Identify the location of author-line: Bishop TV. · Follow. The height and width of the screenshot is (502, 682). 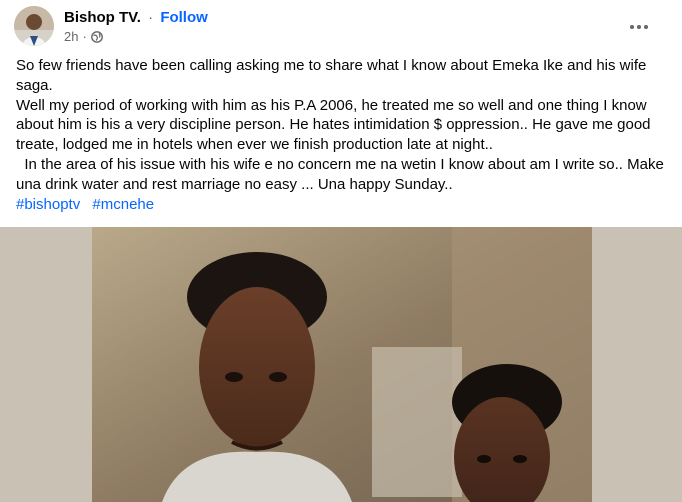
(136, 17).